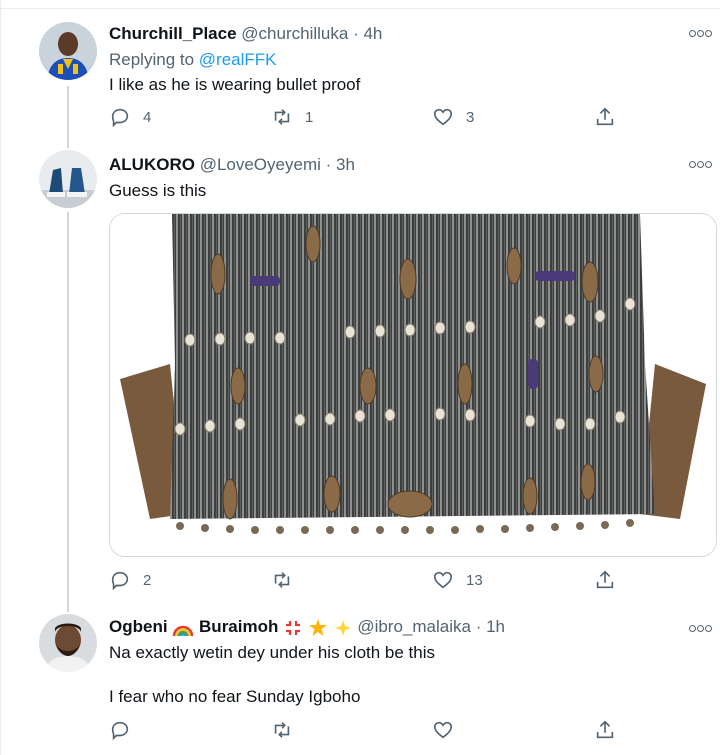 The height and width of the screenshot is (755, 720). Describe the element at coordinates (183, 630) in the screenshot. I see `rainbow-emoji-icon` at that location.